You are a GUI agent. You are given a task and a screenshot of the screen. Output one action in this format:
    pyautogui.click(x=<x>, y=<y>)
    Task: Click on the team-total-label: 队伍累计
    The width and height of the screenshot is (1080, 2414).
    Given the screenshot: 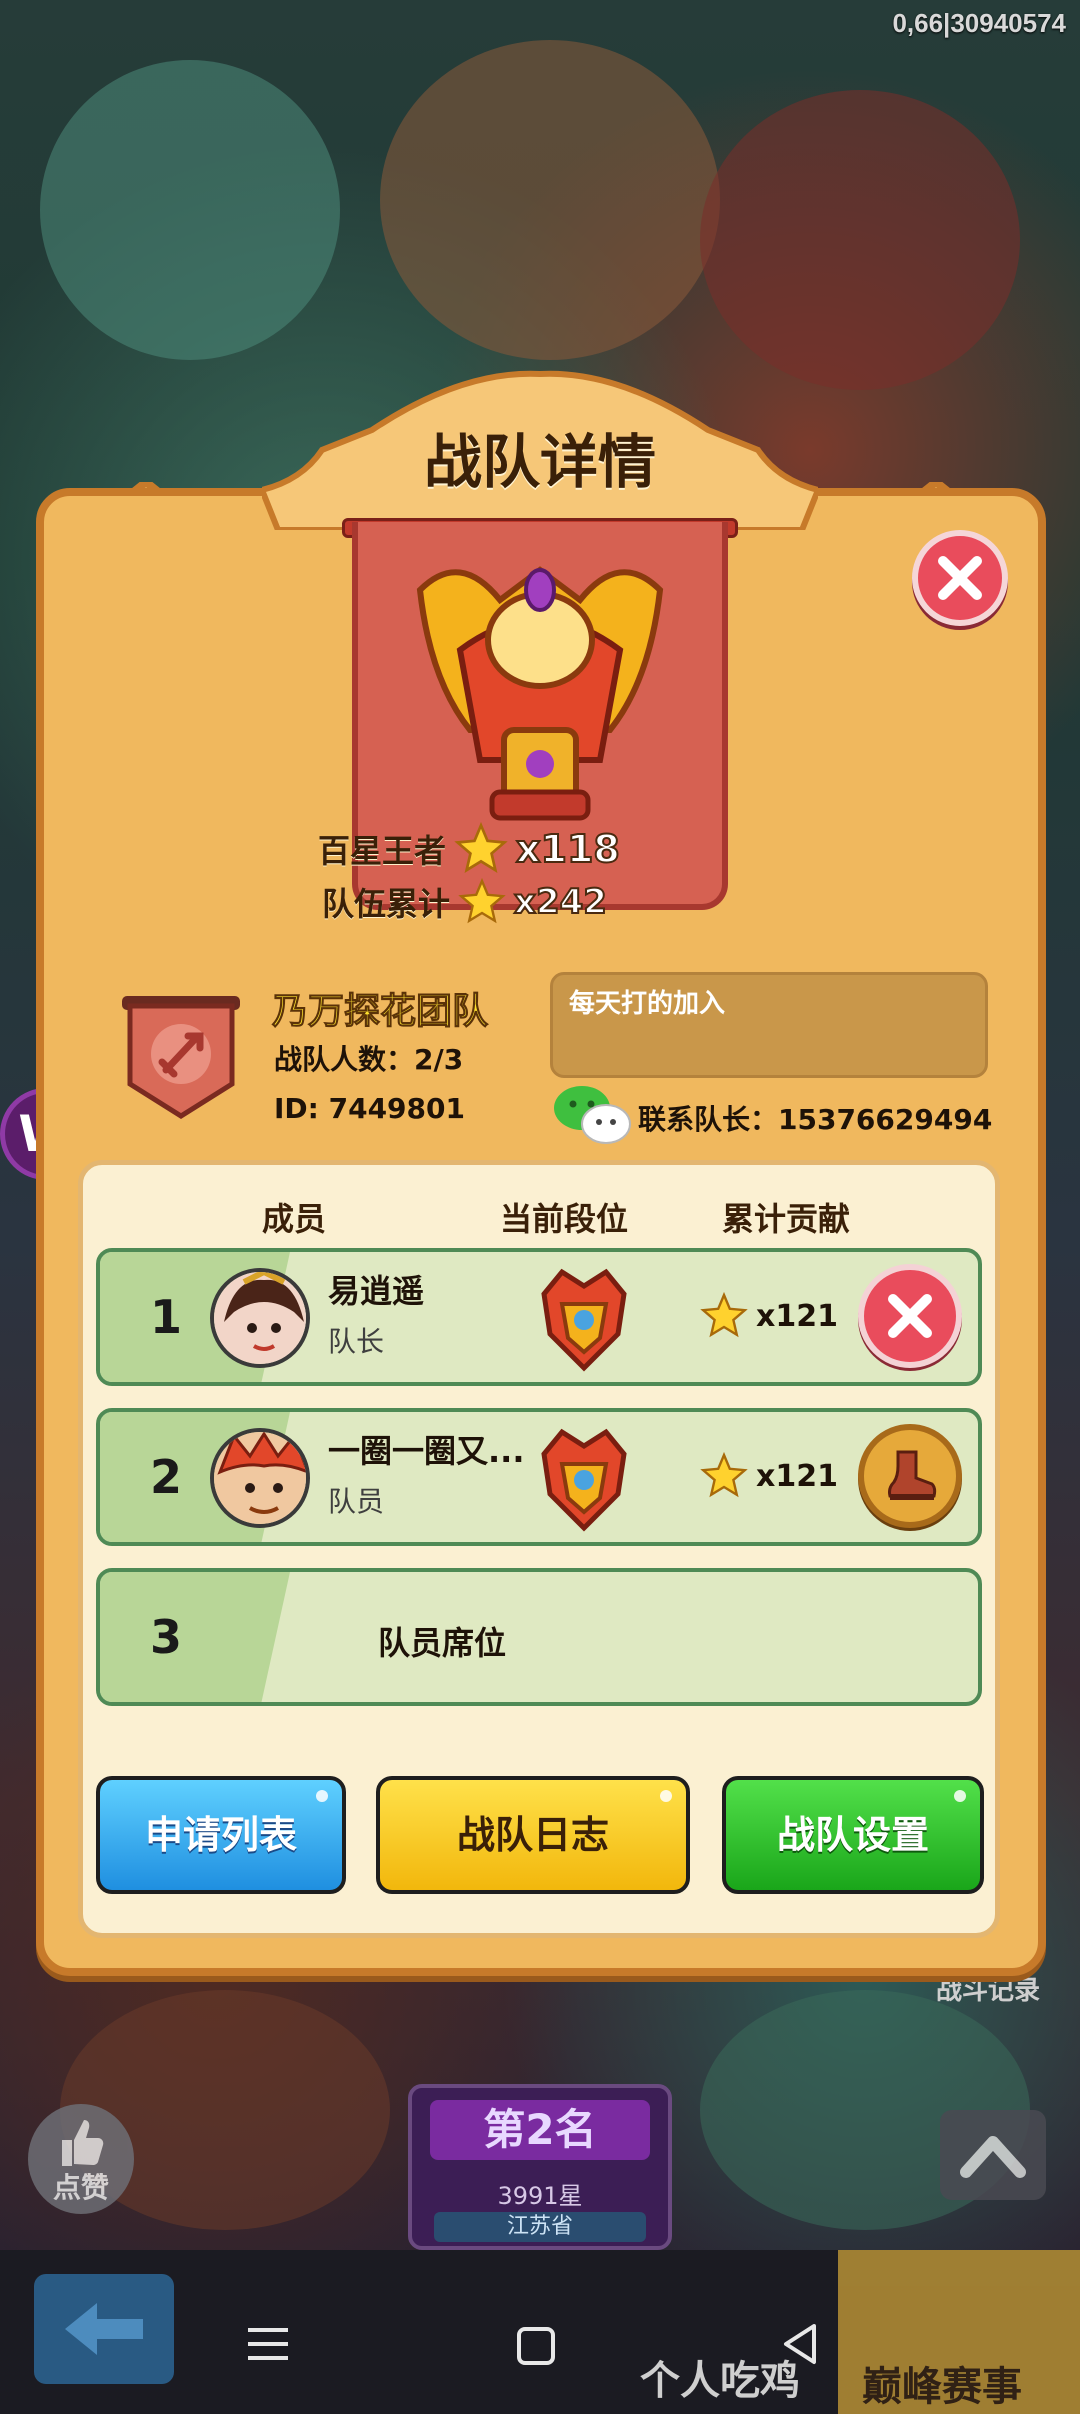 What is the action you would take?
    pyautogui.click(x=386, y=904)
    